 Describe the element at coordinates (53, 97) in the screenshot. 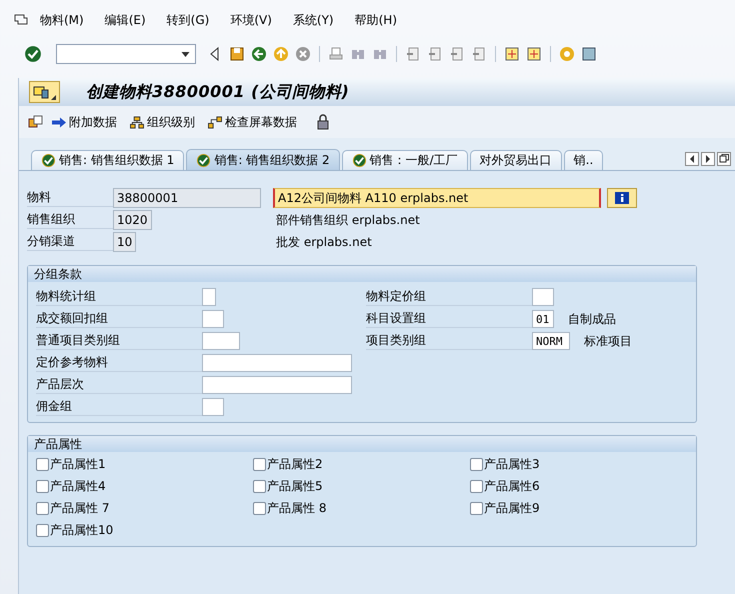

I see `caret-icon` at that location.